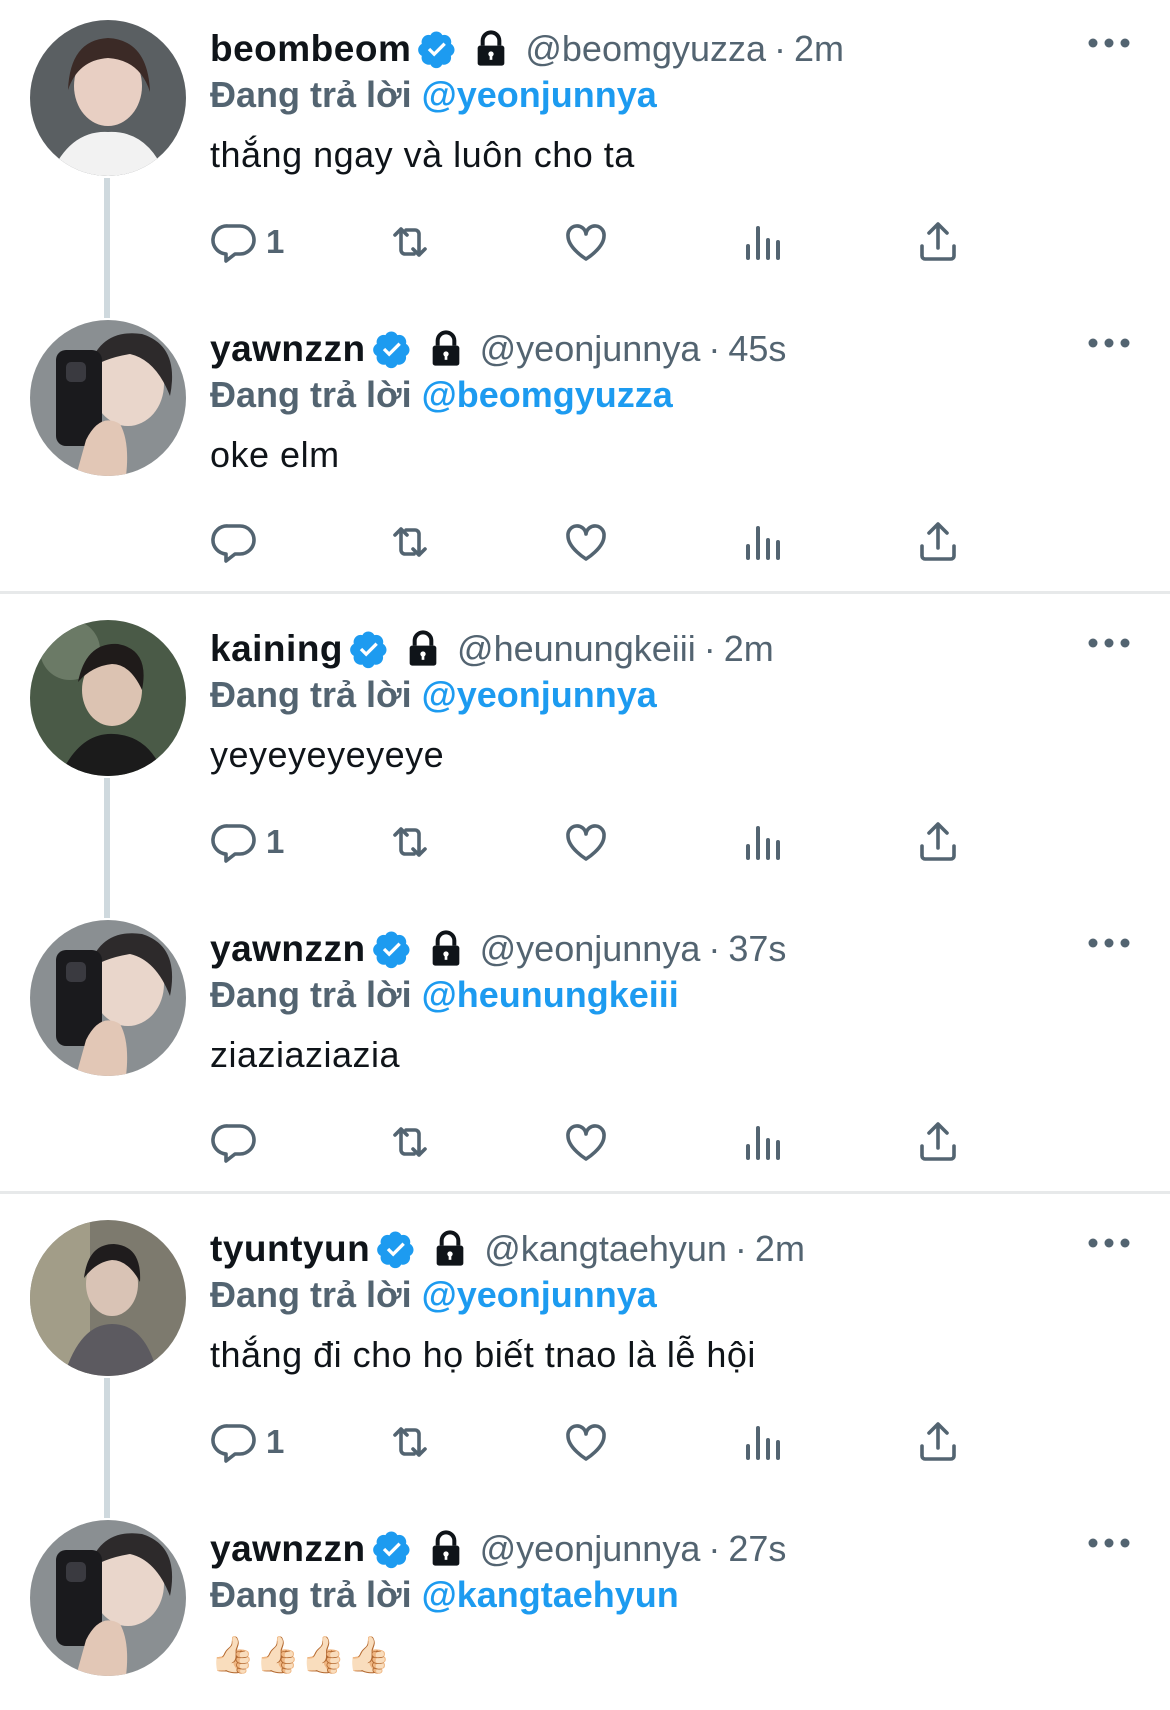  I want to click on mention-link: @beomgyuzza, so click(547, 394).